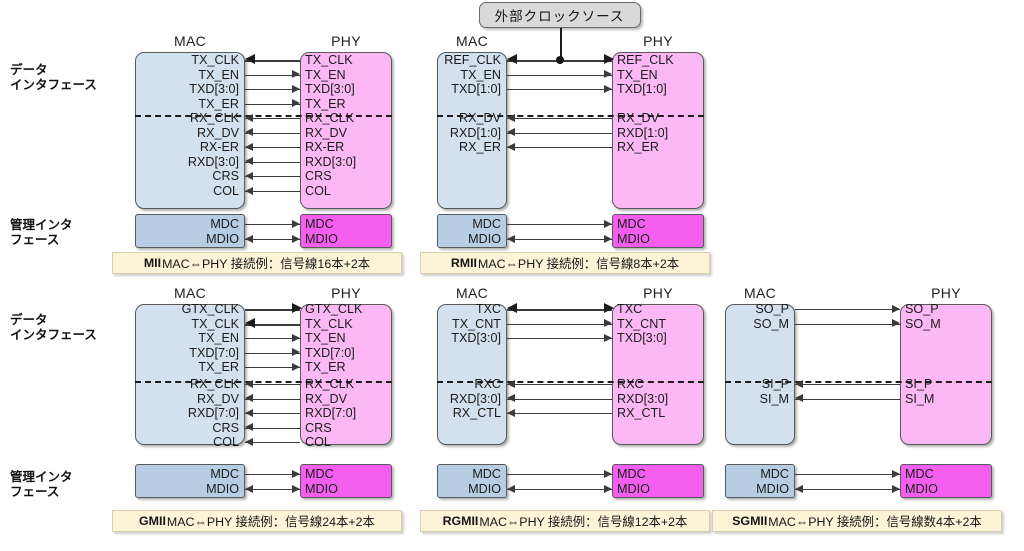 This screenshot has width=1024, height=551. I want to click on signal-label-mac: TX_ER, so click(218, 367).